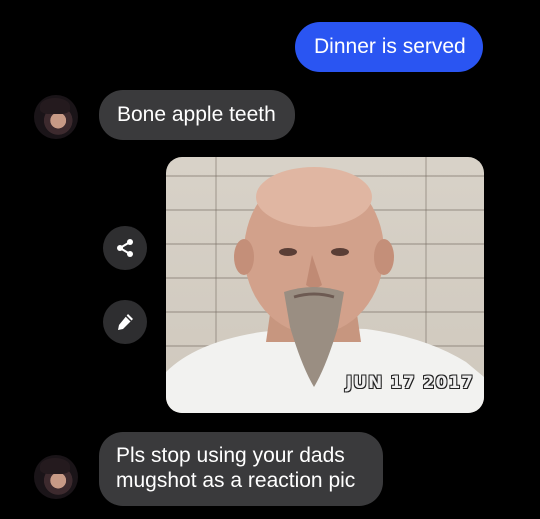  I want to click on message-text: Dinner is served, so click(390, 46).